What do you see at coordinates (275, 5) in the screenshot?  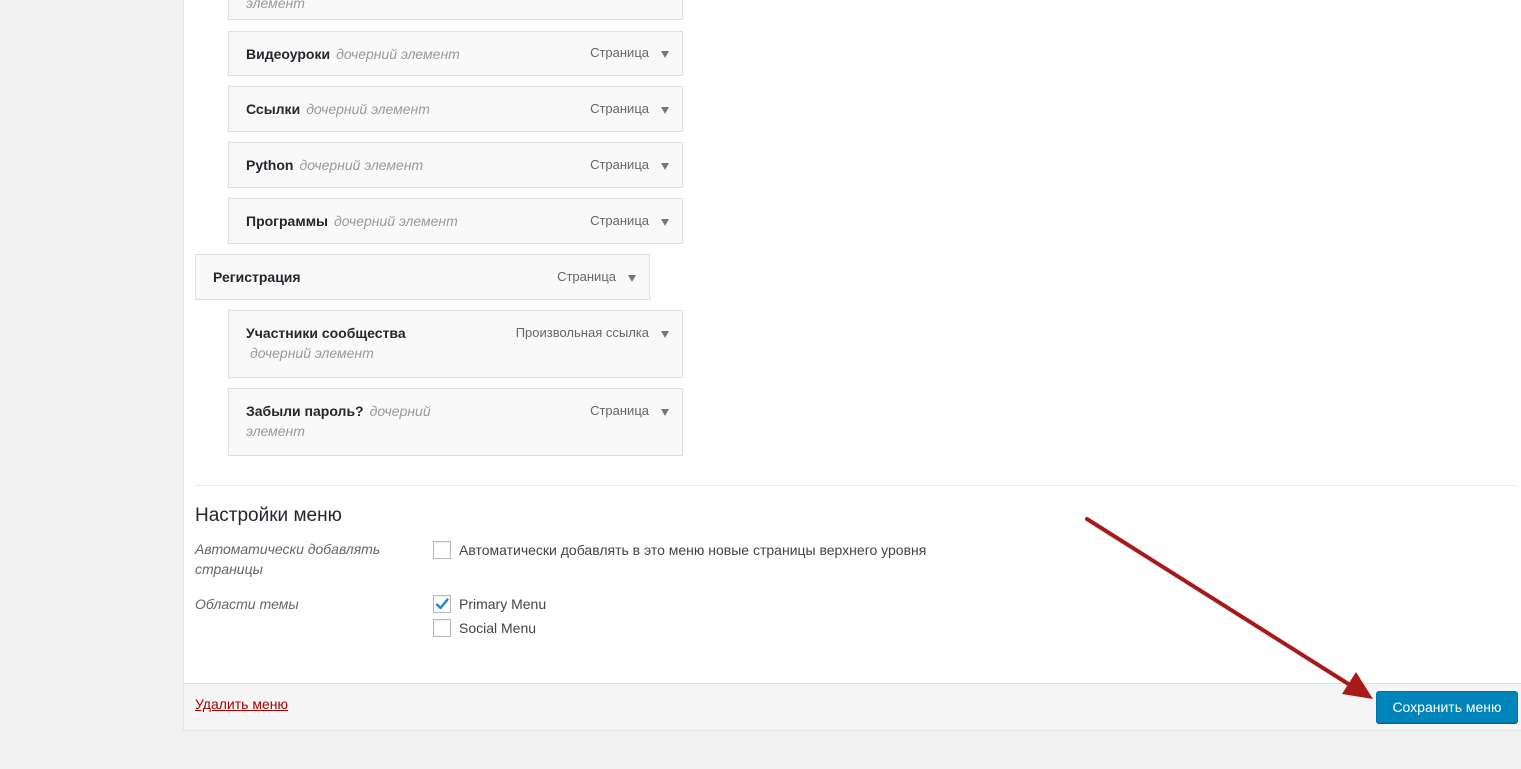 I see `menu-item-subtitle: элемент` at bounding box center [275, 5].